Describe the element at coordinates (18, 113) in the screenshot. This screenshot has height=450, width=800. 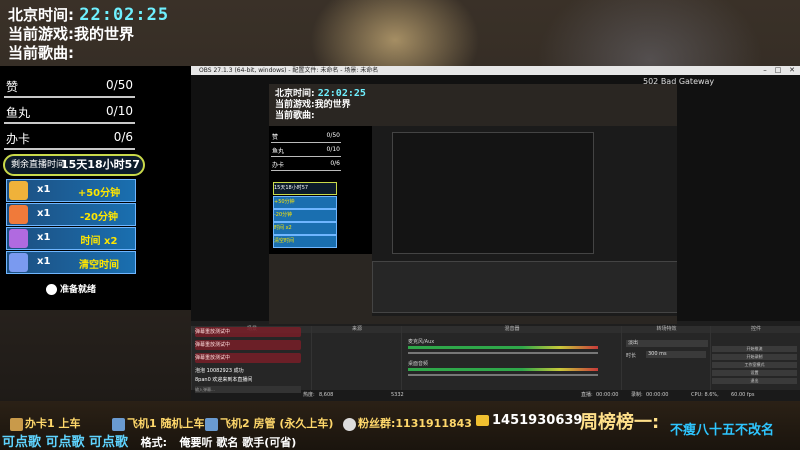
I see `tracker-label: 鱼丸` at that location.